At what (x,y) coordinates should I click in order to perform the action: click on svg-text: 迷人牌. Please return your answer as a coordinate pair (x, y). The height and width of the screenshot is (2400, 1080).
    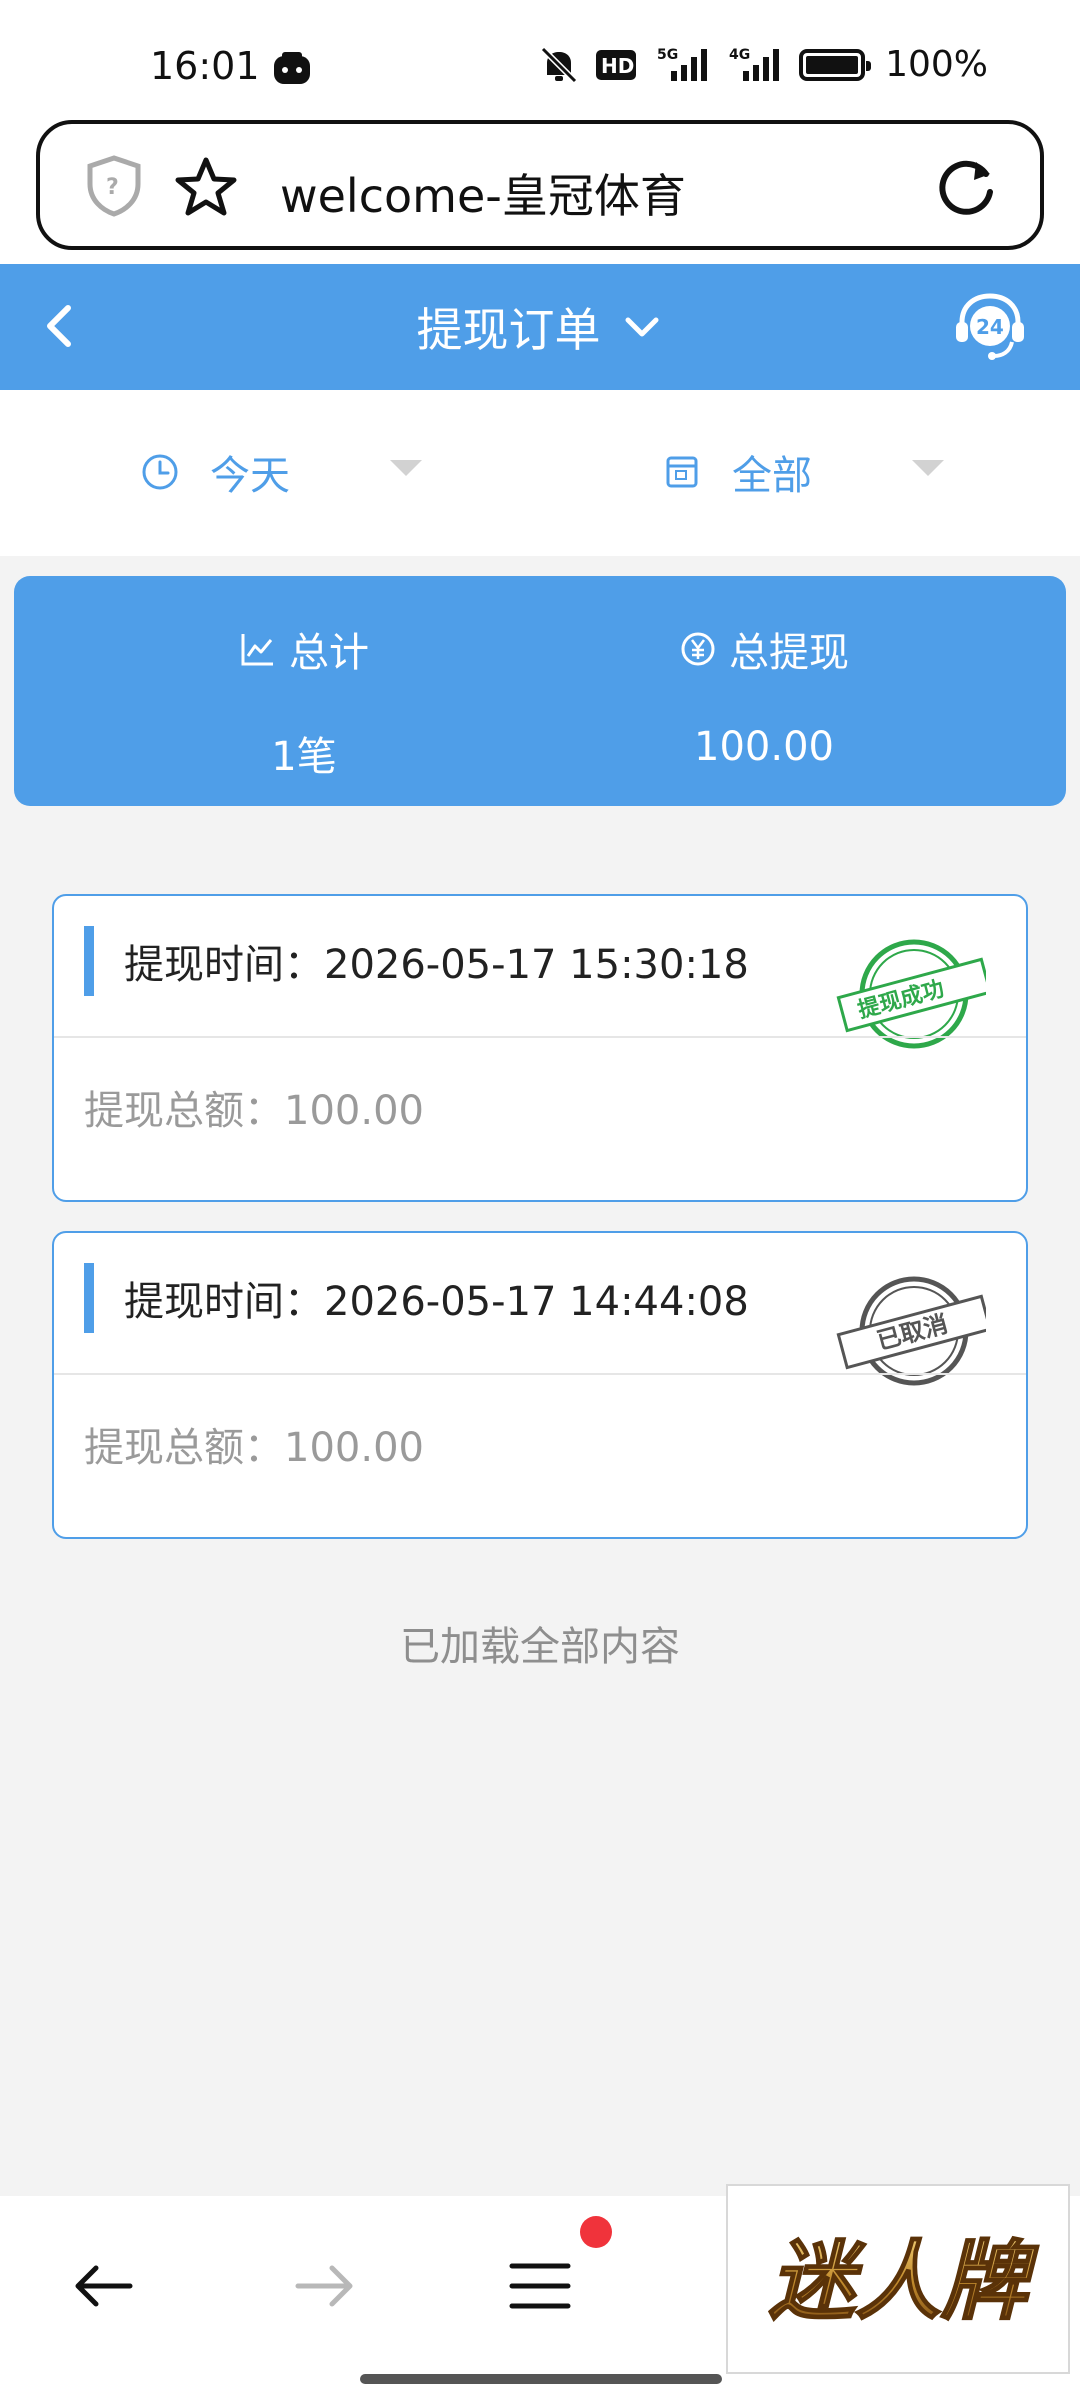
    Looking at the image, I should click on (904, 2281).